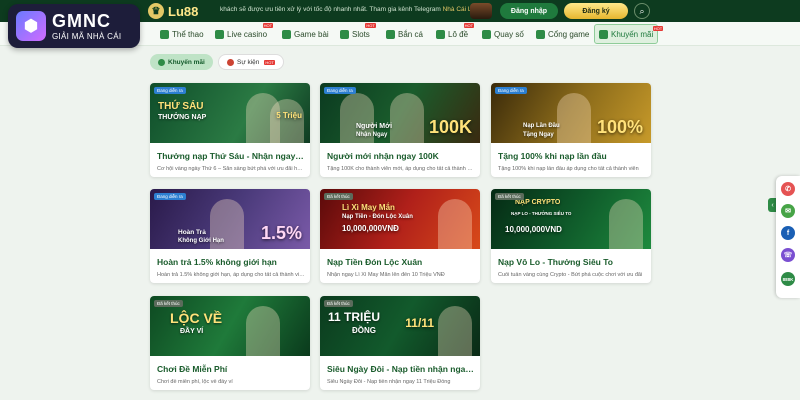 The height and width of the screenshot is (400, 800). I want to click on card-title: Hoàn trả 1.5% không giới hạn, so click(217, 262).